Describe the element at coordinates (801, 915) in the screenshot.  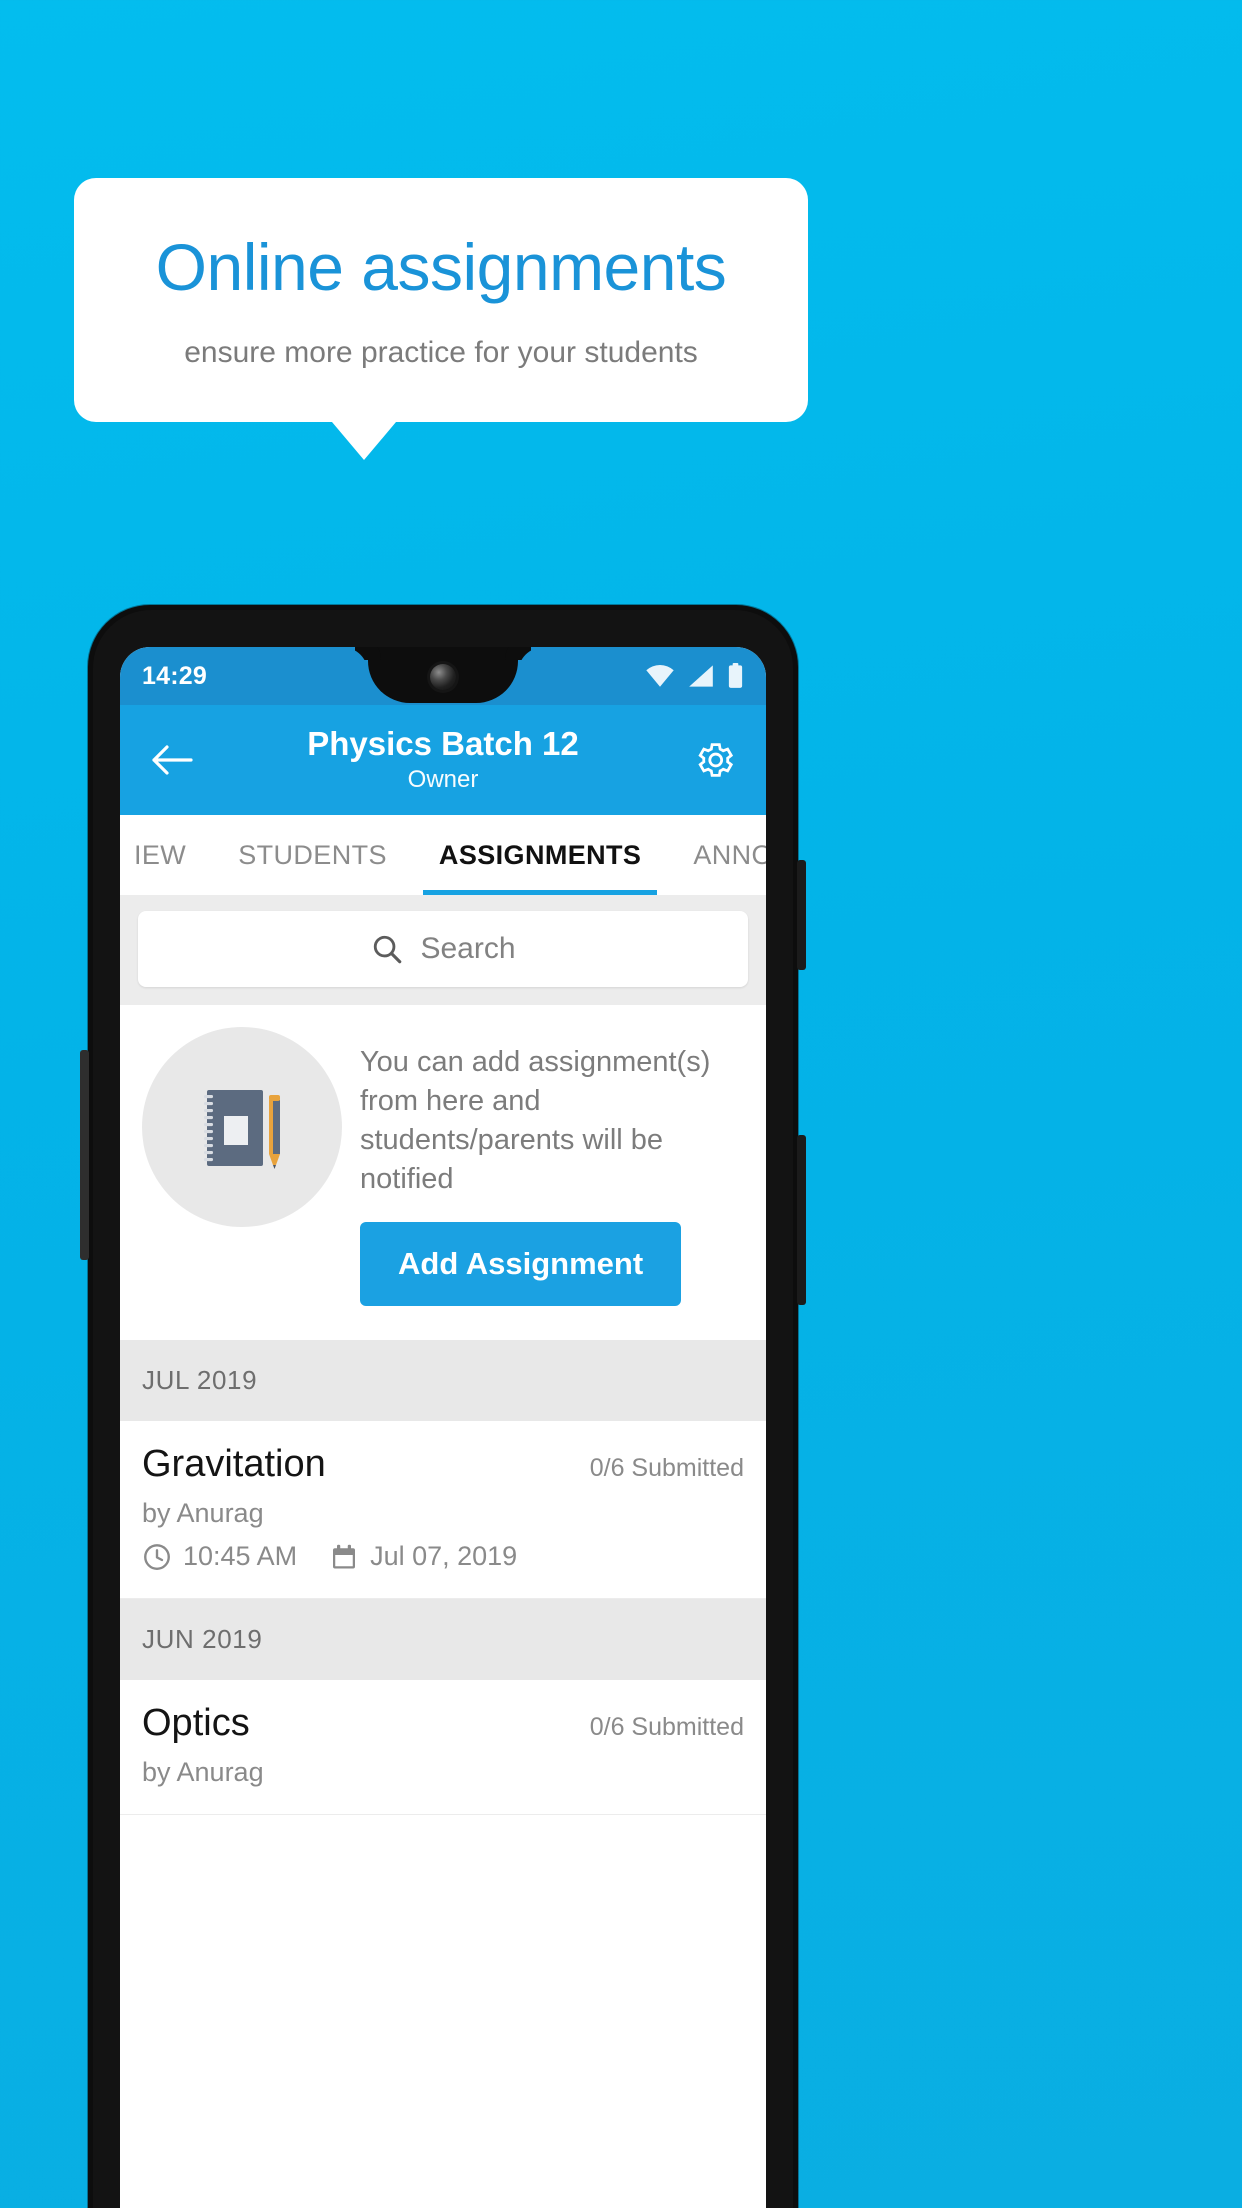
I see `phone-power-button` at that location.